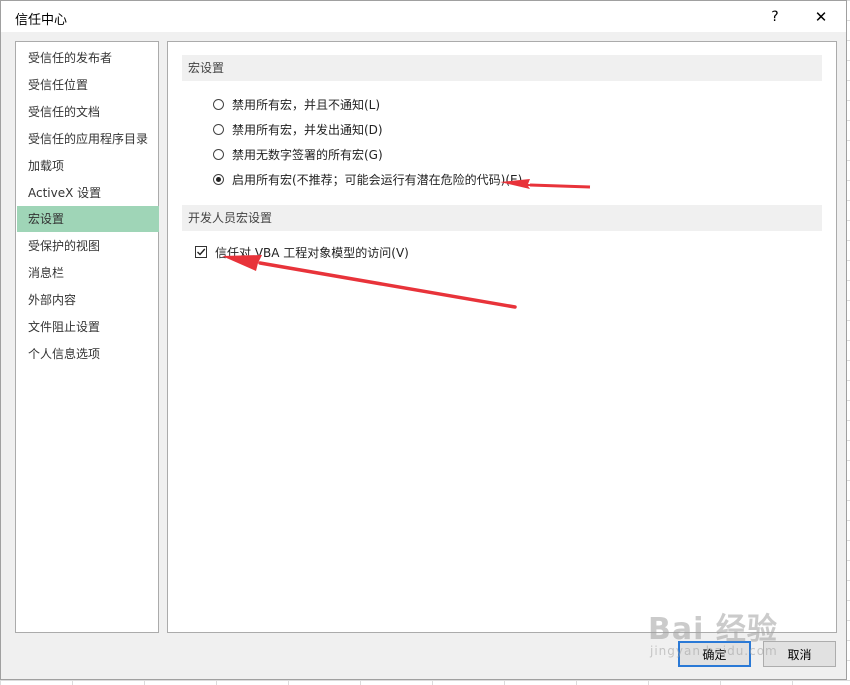 The width and height of the screenshot is (850, 685). What do you see at coordinates (88, 139) in the screenshot?
I see `sidebar-item-trusted-app-catalogs: 受信任的应用程序目录` at bounding box center [88, 139].